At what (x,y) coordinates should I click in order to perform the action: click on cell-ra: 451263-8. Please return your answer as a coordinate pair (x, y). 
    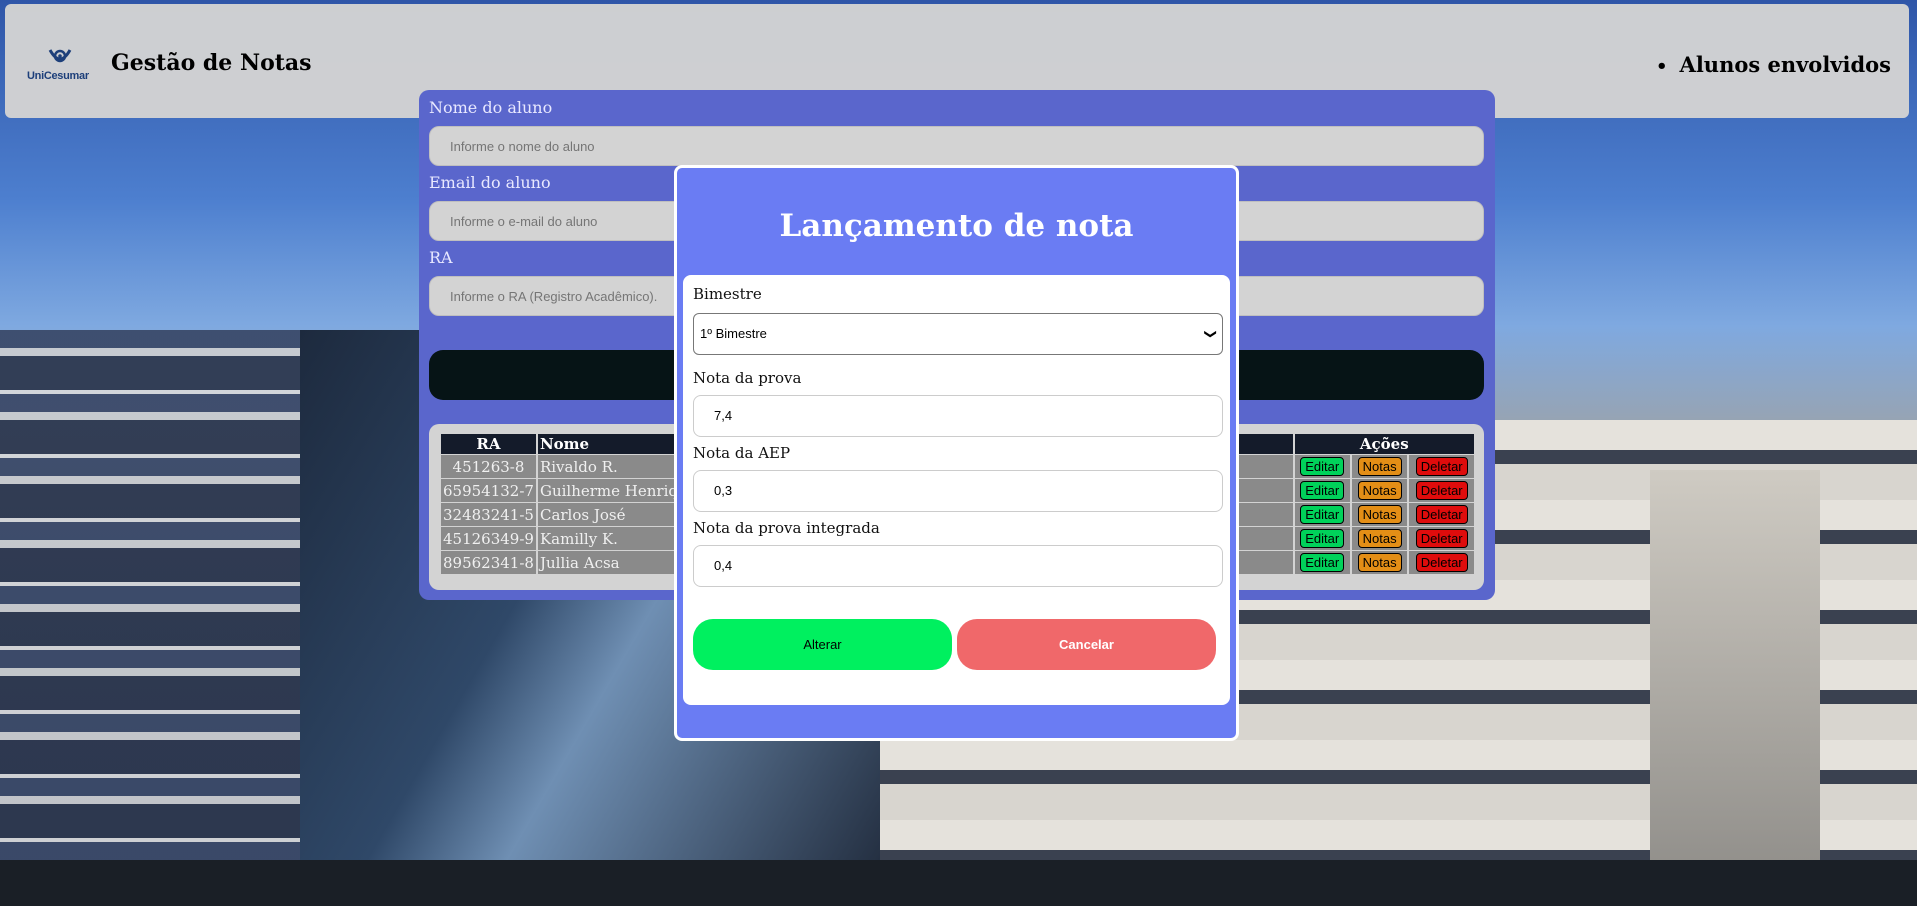
    Looking at the image, I should click on (488, 466).